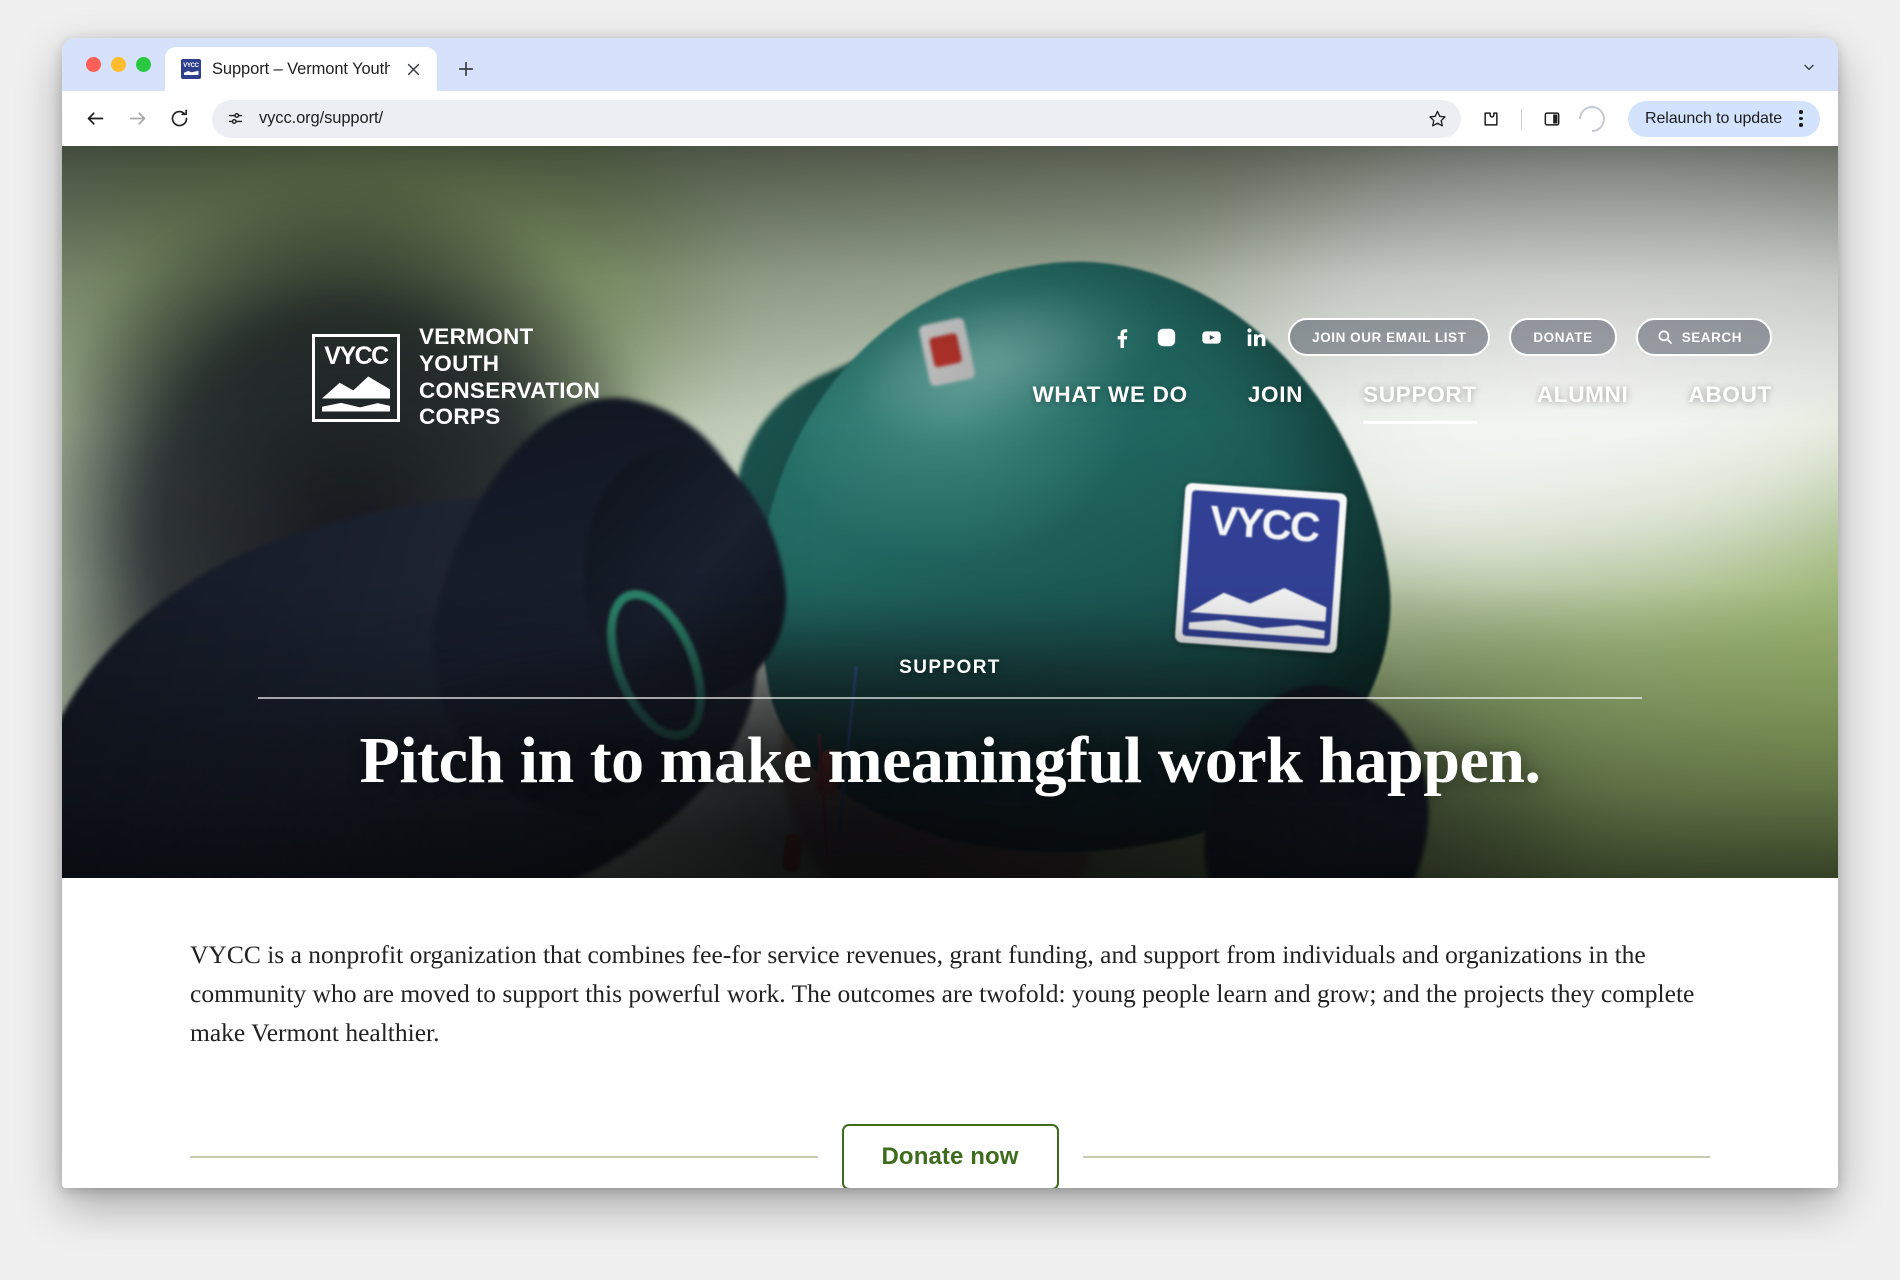  Describe the element at coordinates (1552, 119) in the screenshot. I see `side-panel-icon` at that location.